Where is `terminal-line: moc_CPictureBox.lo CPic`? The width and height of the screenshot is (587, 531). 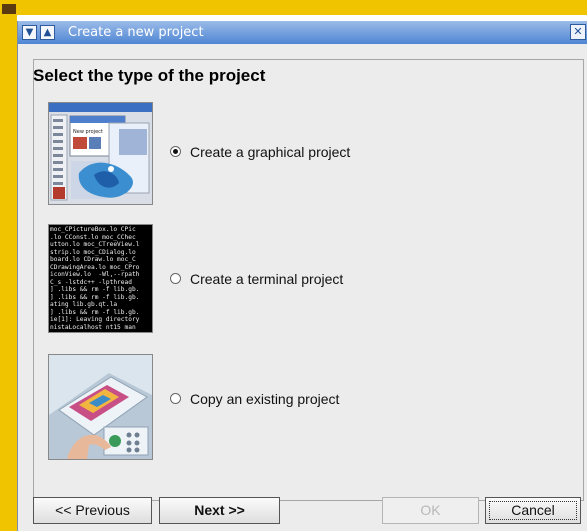 terminal-line: moc_CPictureBox.lo CPic is located at coordinates (93, 229).